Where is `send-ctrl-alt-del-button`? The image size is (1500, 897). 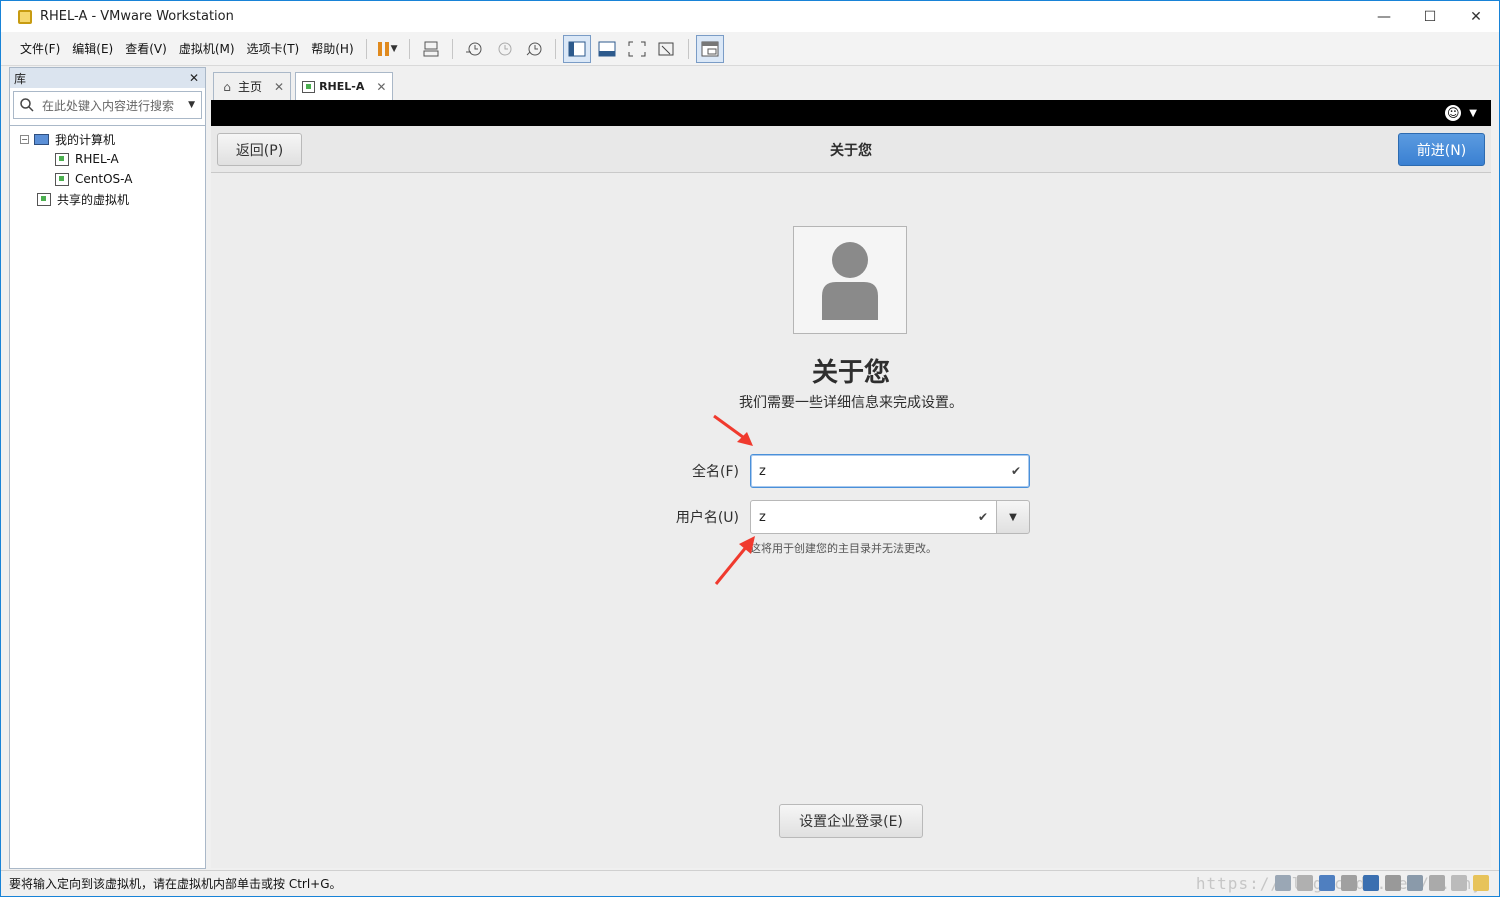
send-ctrl-alt-del-button is located at coordinates (431, 49).